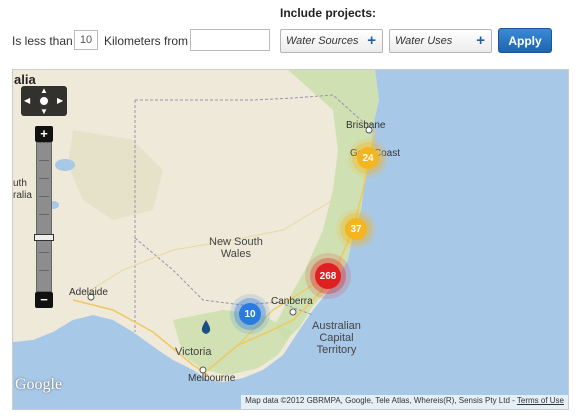 The width and height of the screenshot is (580, 416). I want to click on cluster-marker-268: 268, so click(328, 276).